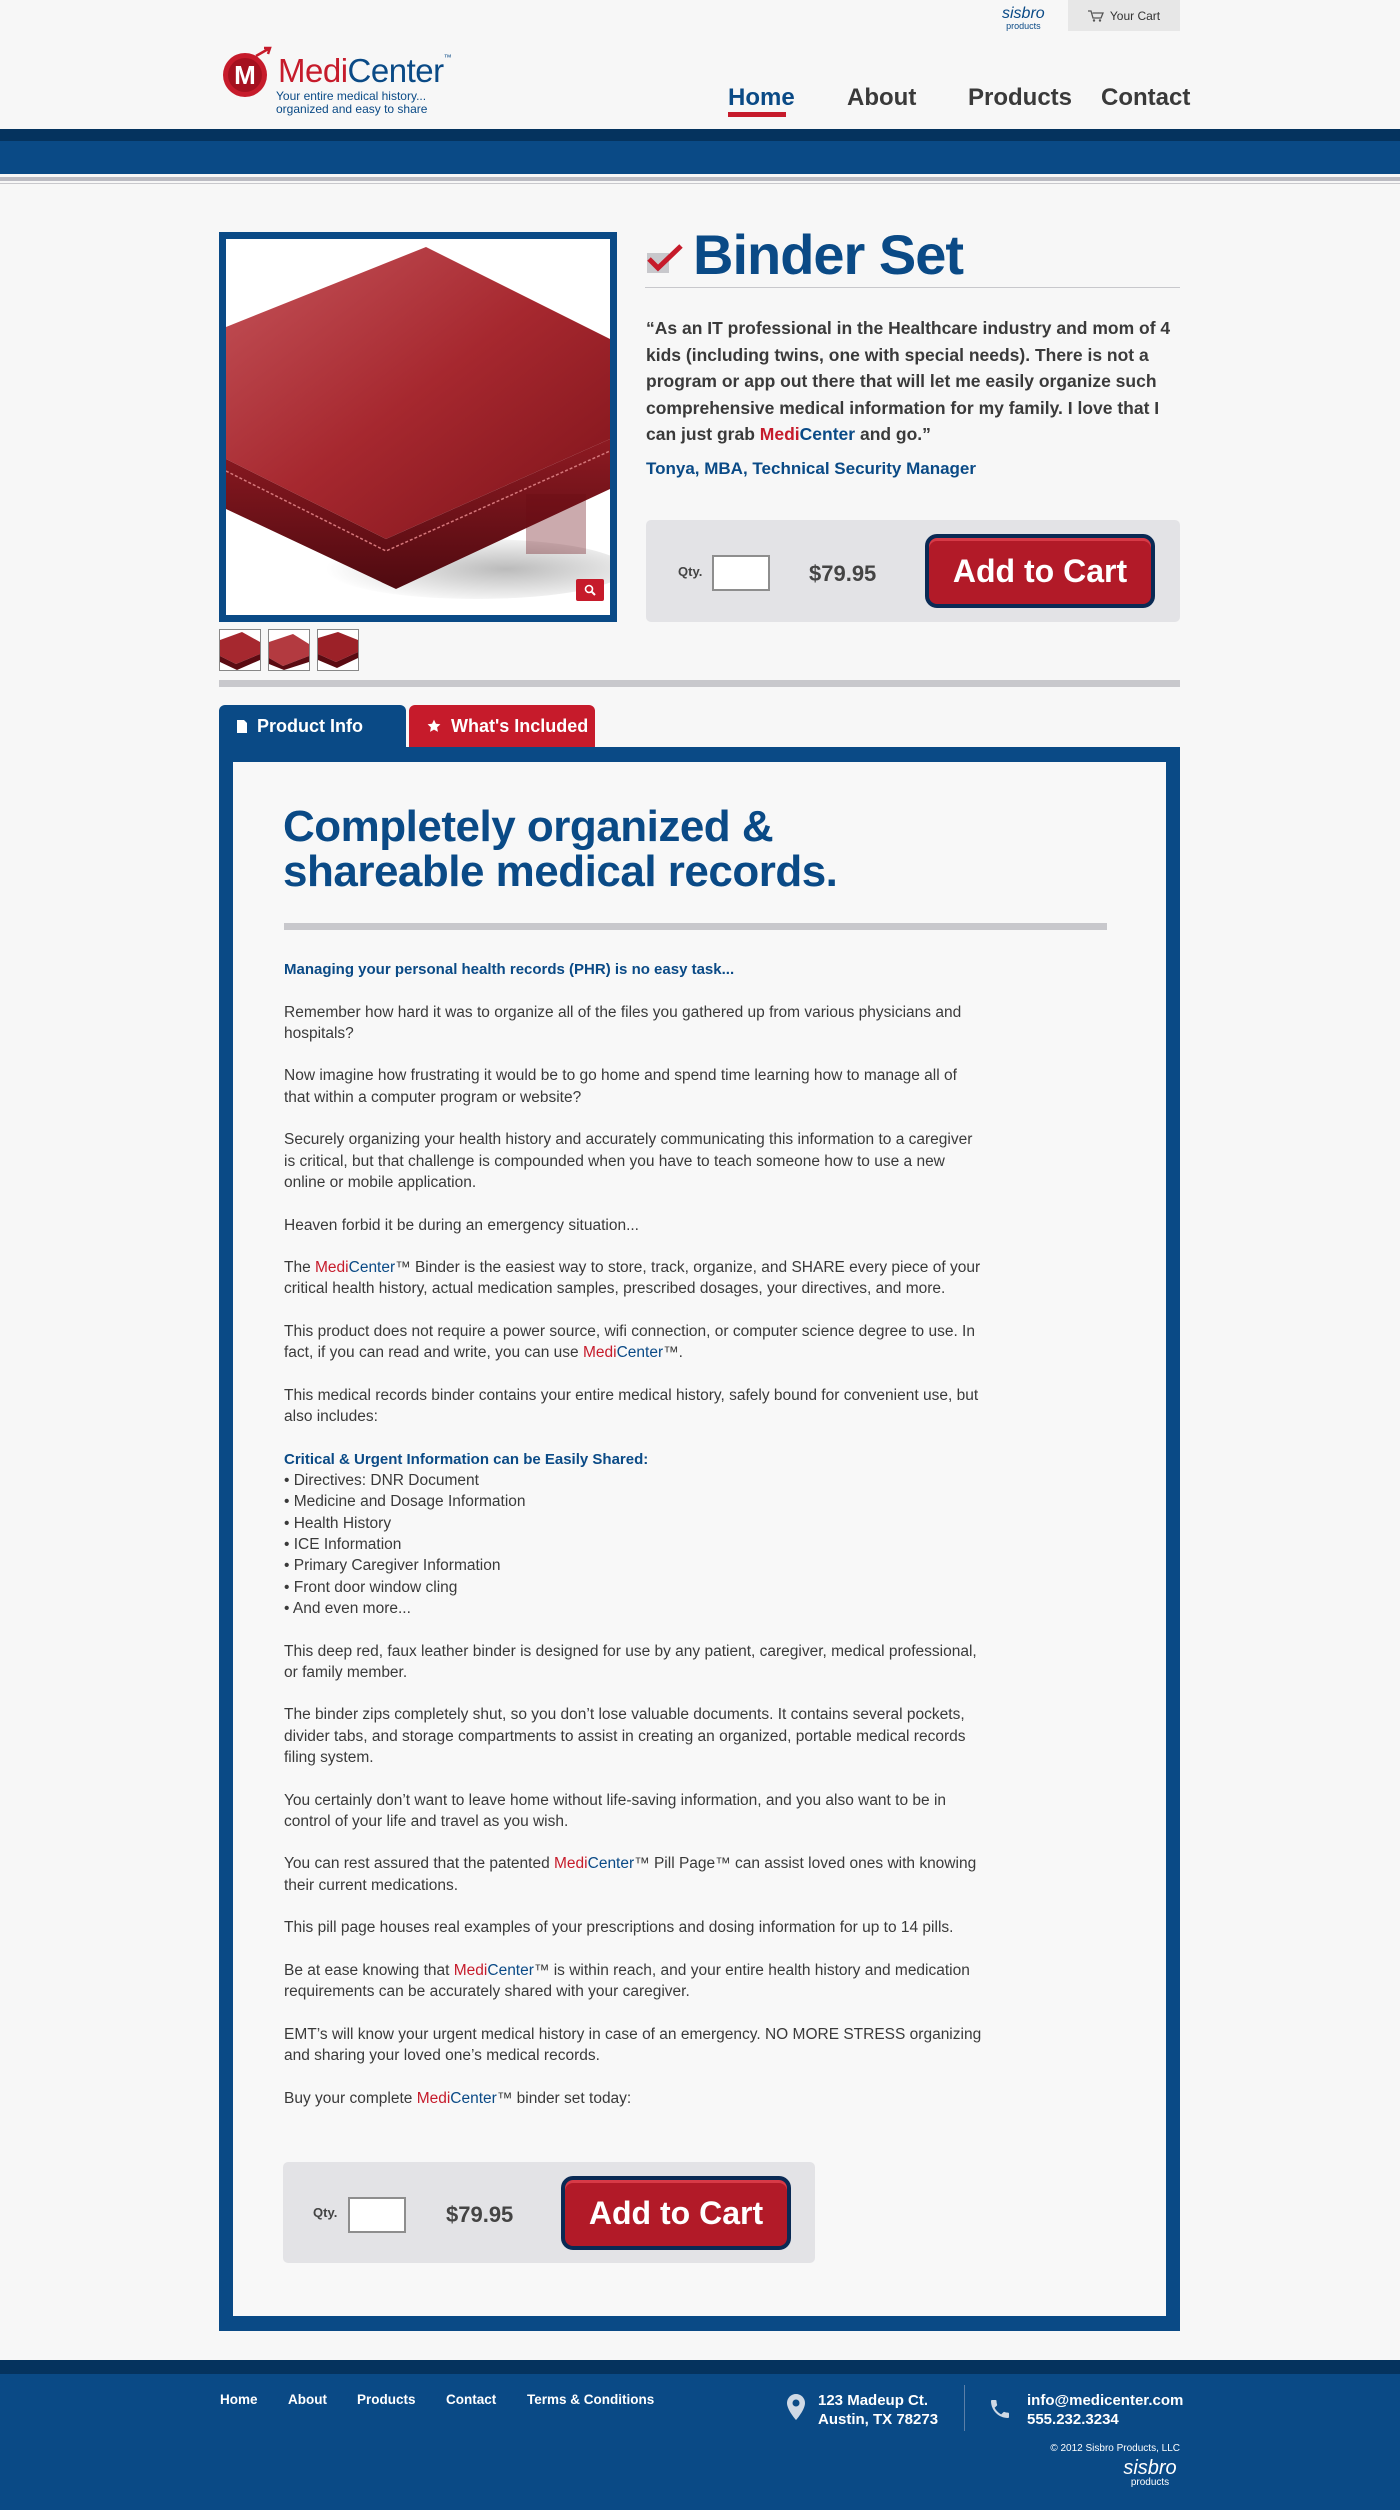 This screenshot has height=2510, width=1400. I want to click on header-divider, so click(700, 179).